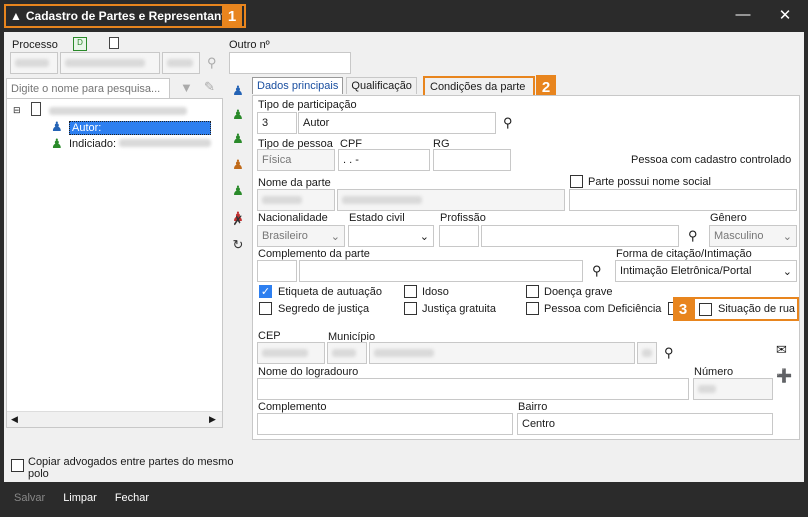  Describe the element at coordinates (35, 45) in the screenshot. I see `processo-label: Processo` at that location.